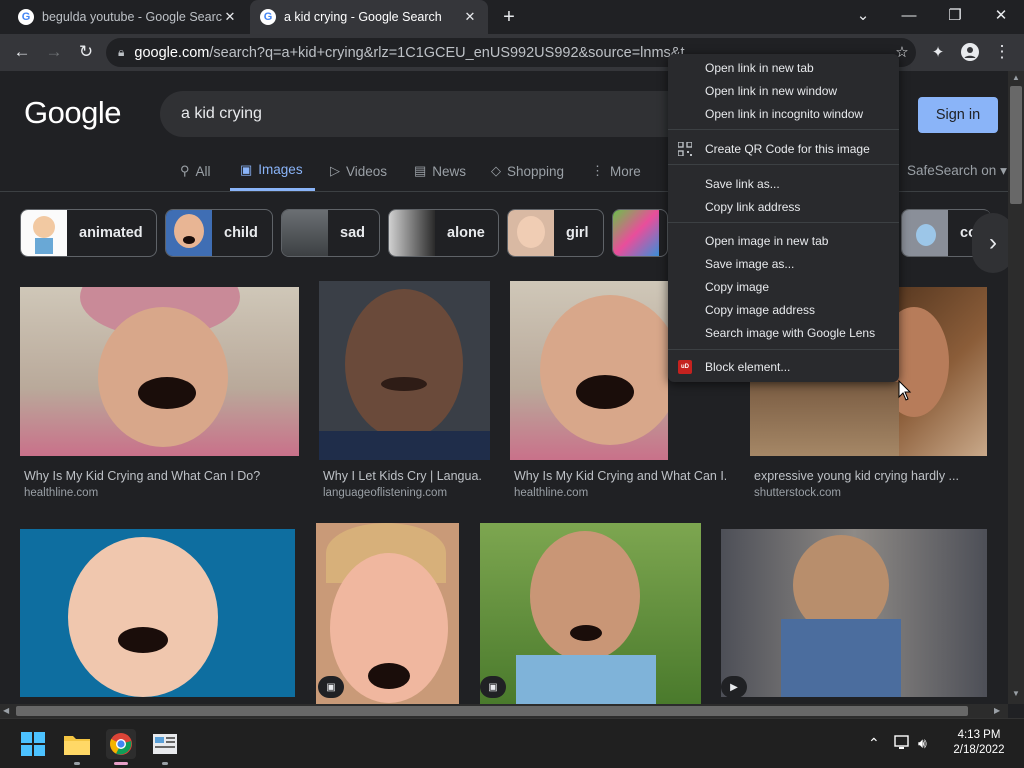 The image size is (1024, 768). What do you see at coordinates (161, 476) in the screenshot?
I see `result-caption: Why Is My Kid Crying and What Can I Do?` at bounding box center [161, 476].